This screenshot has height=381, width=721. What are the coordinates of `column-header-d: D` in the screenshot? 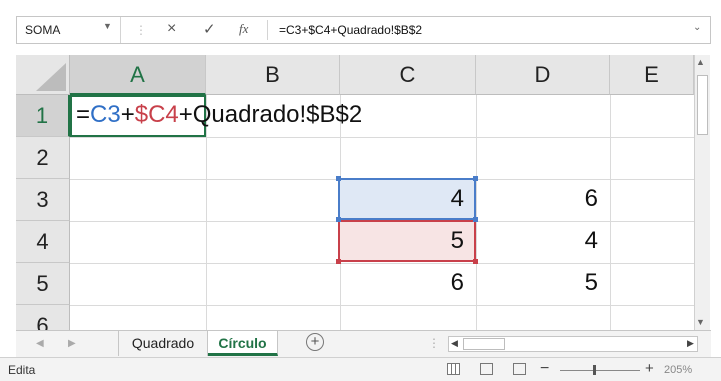 It's located at (543, 75).